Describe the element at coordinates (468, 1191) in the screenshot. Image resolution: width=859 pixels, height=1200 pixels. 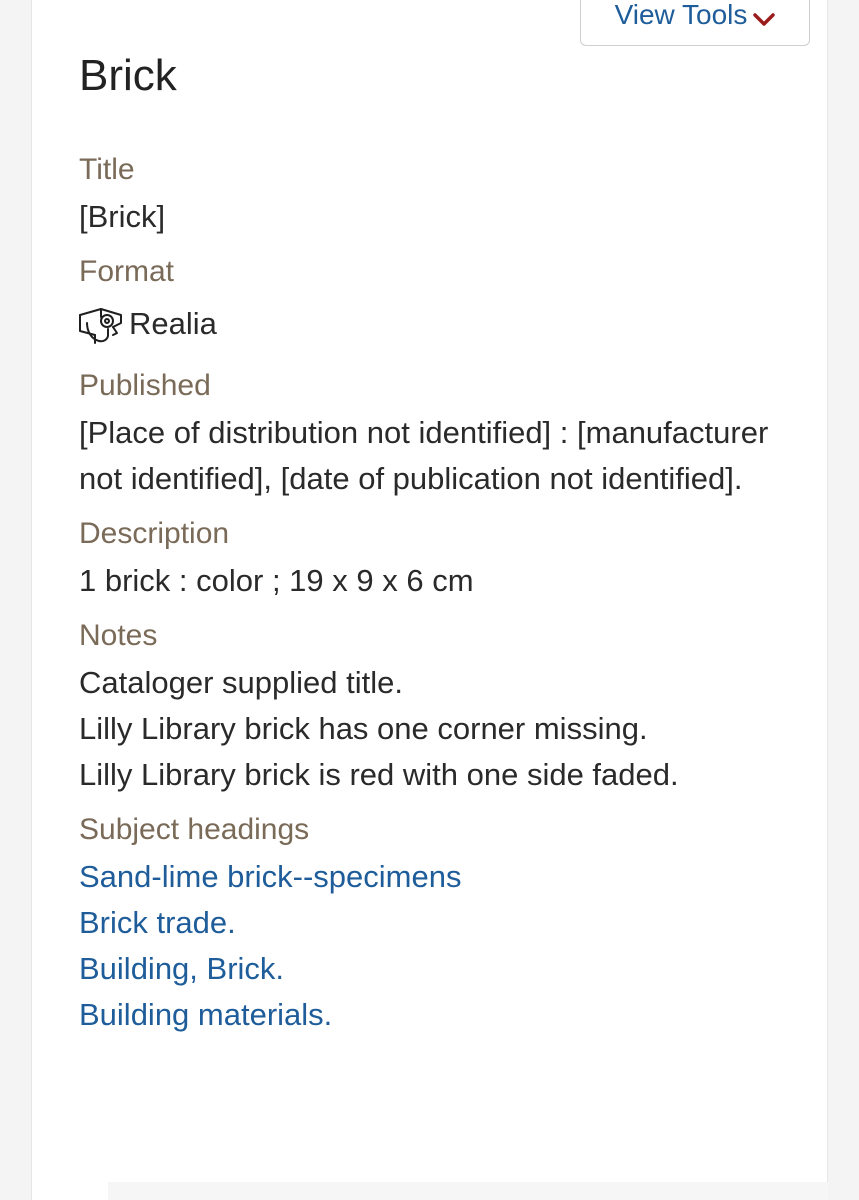
I see `next-section-edge` at that location.